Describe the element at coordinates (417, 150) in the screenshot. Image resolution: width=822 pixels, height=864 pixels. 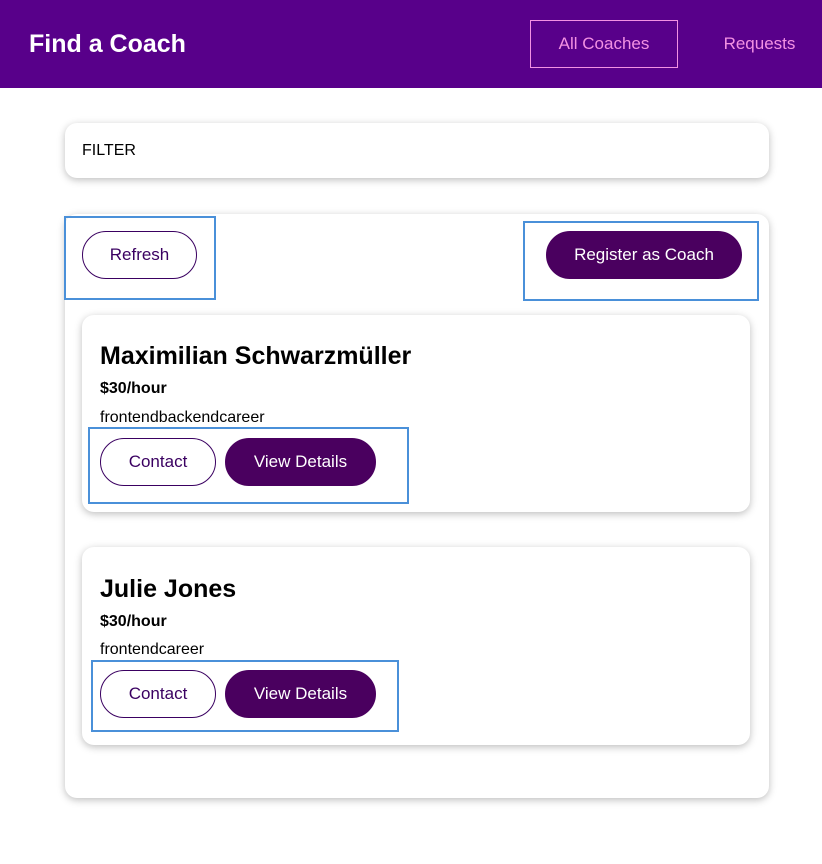
I see `filter-card: FILTER` at that location.